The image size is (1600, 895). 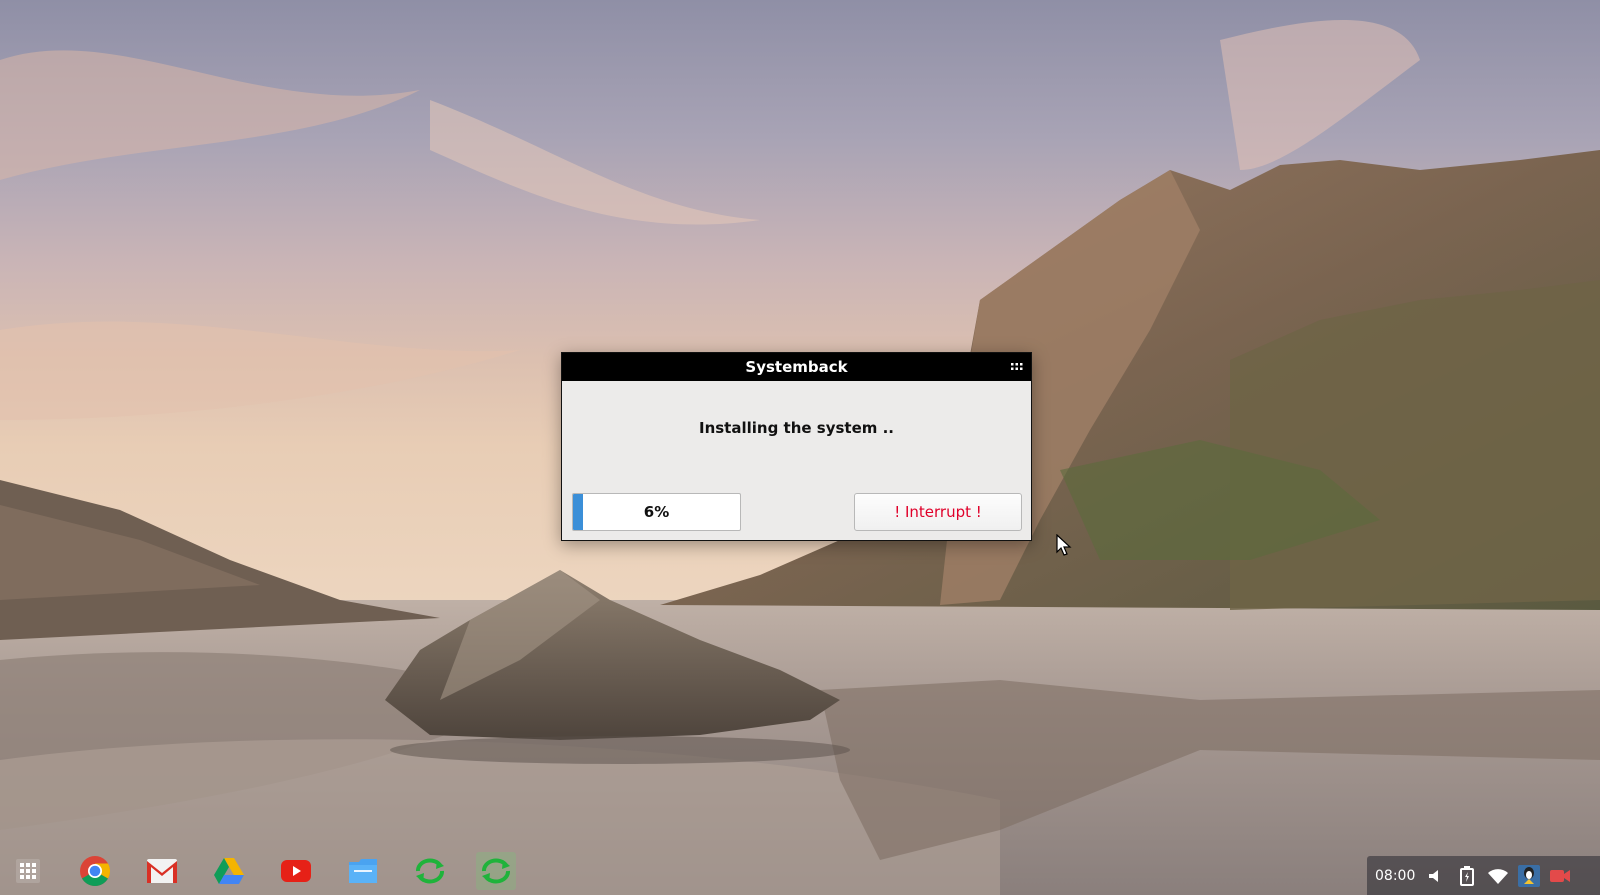 I want to click on screen-record-icon, so click(x=1560, y=876).